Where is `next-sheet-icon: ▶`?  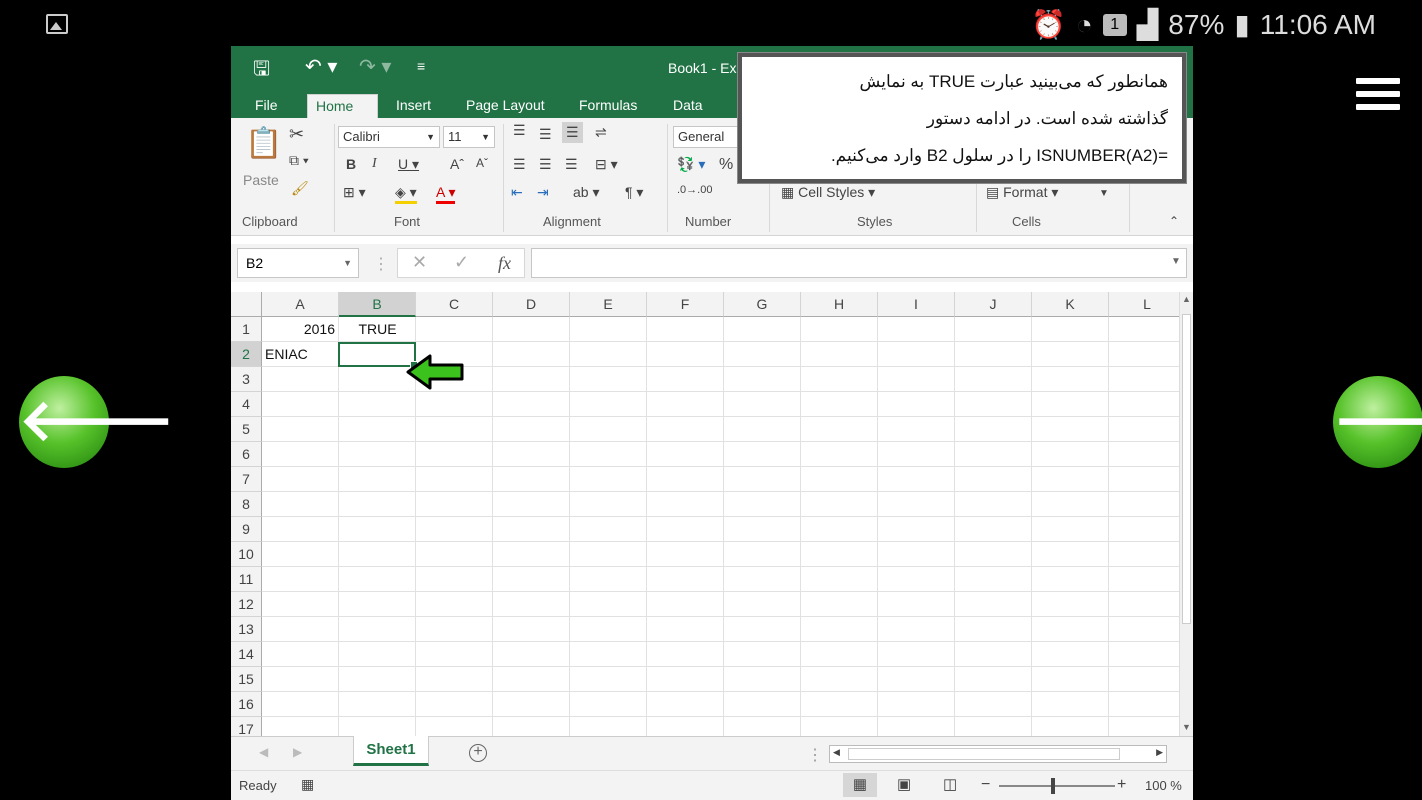 next-sheet-icon: ▶ is located at coordinates (297, 752).